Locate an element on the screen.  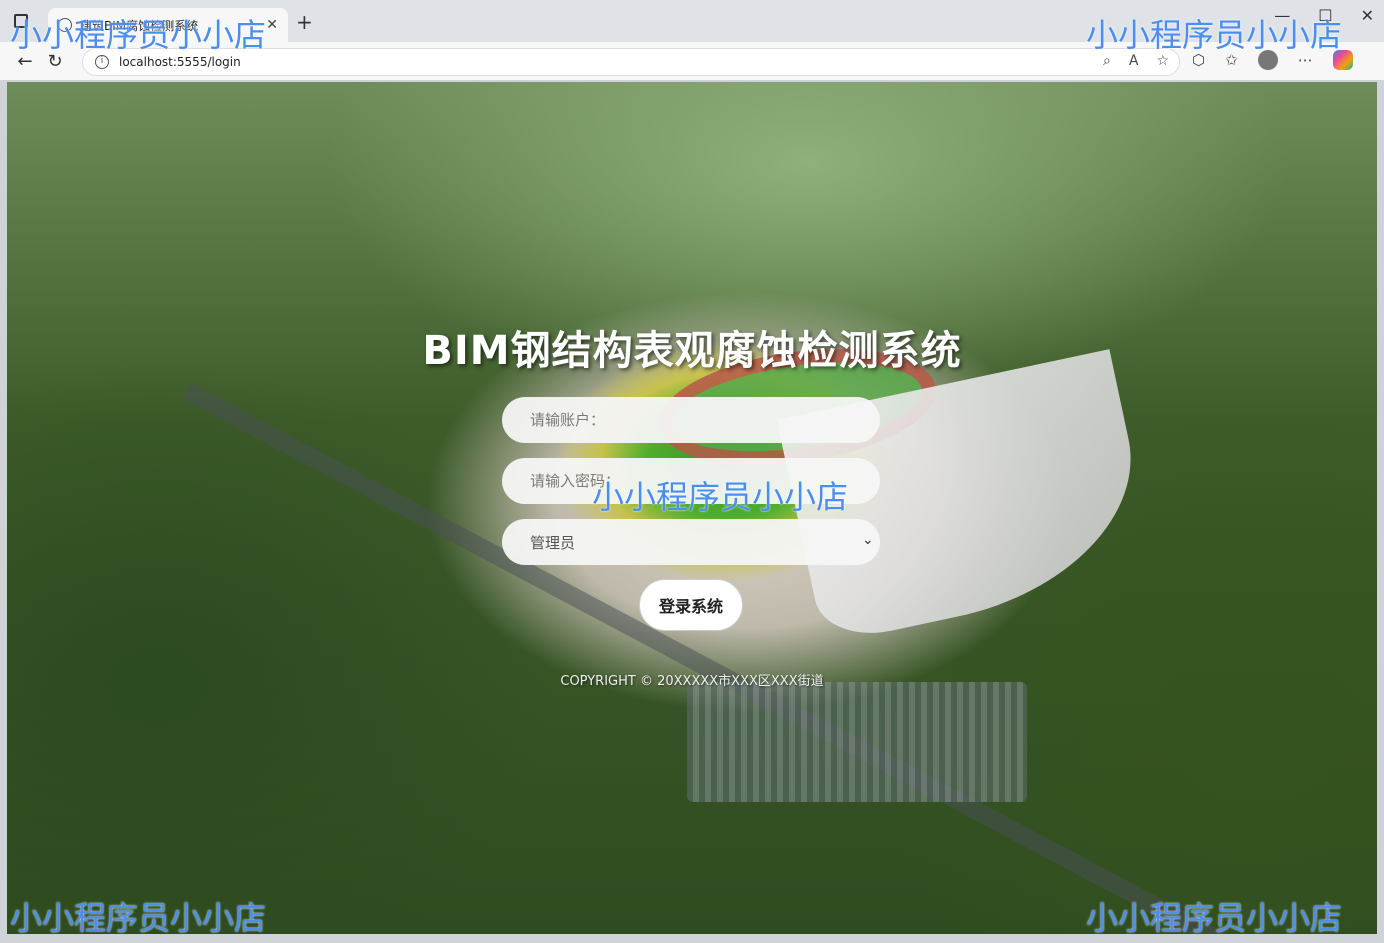
watermark-top-left: 小小程序员小小店 is located at coordinates (138, 35).